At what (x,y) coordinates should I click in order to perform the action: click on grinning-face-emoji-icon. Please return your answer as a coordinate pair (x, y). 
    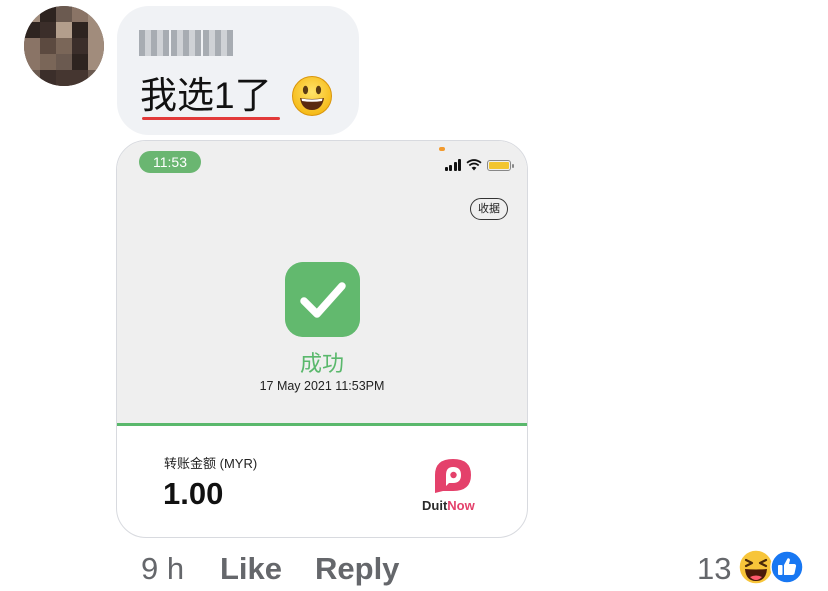
    Looking at the image, I should click on (312, 96).